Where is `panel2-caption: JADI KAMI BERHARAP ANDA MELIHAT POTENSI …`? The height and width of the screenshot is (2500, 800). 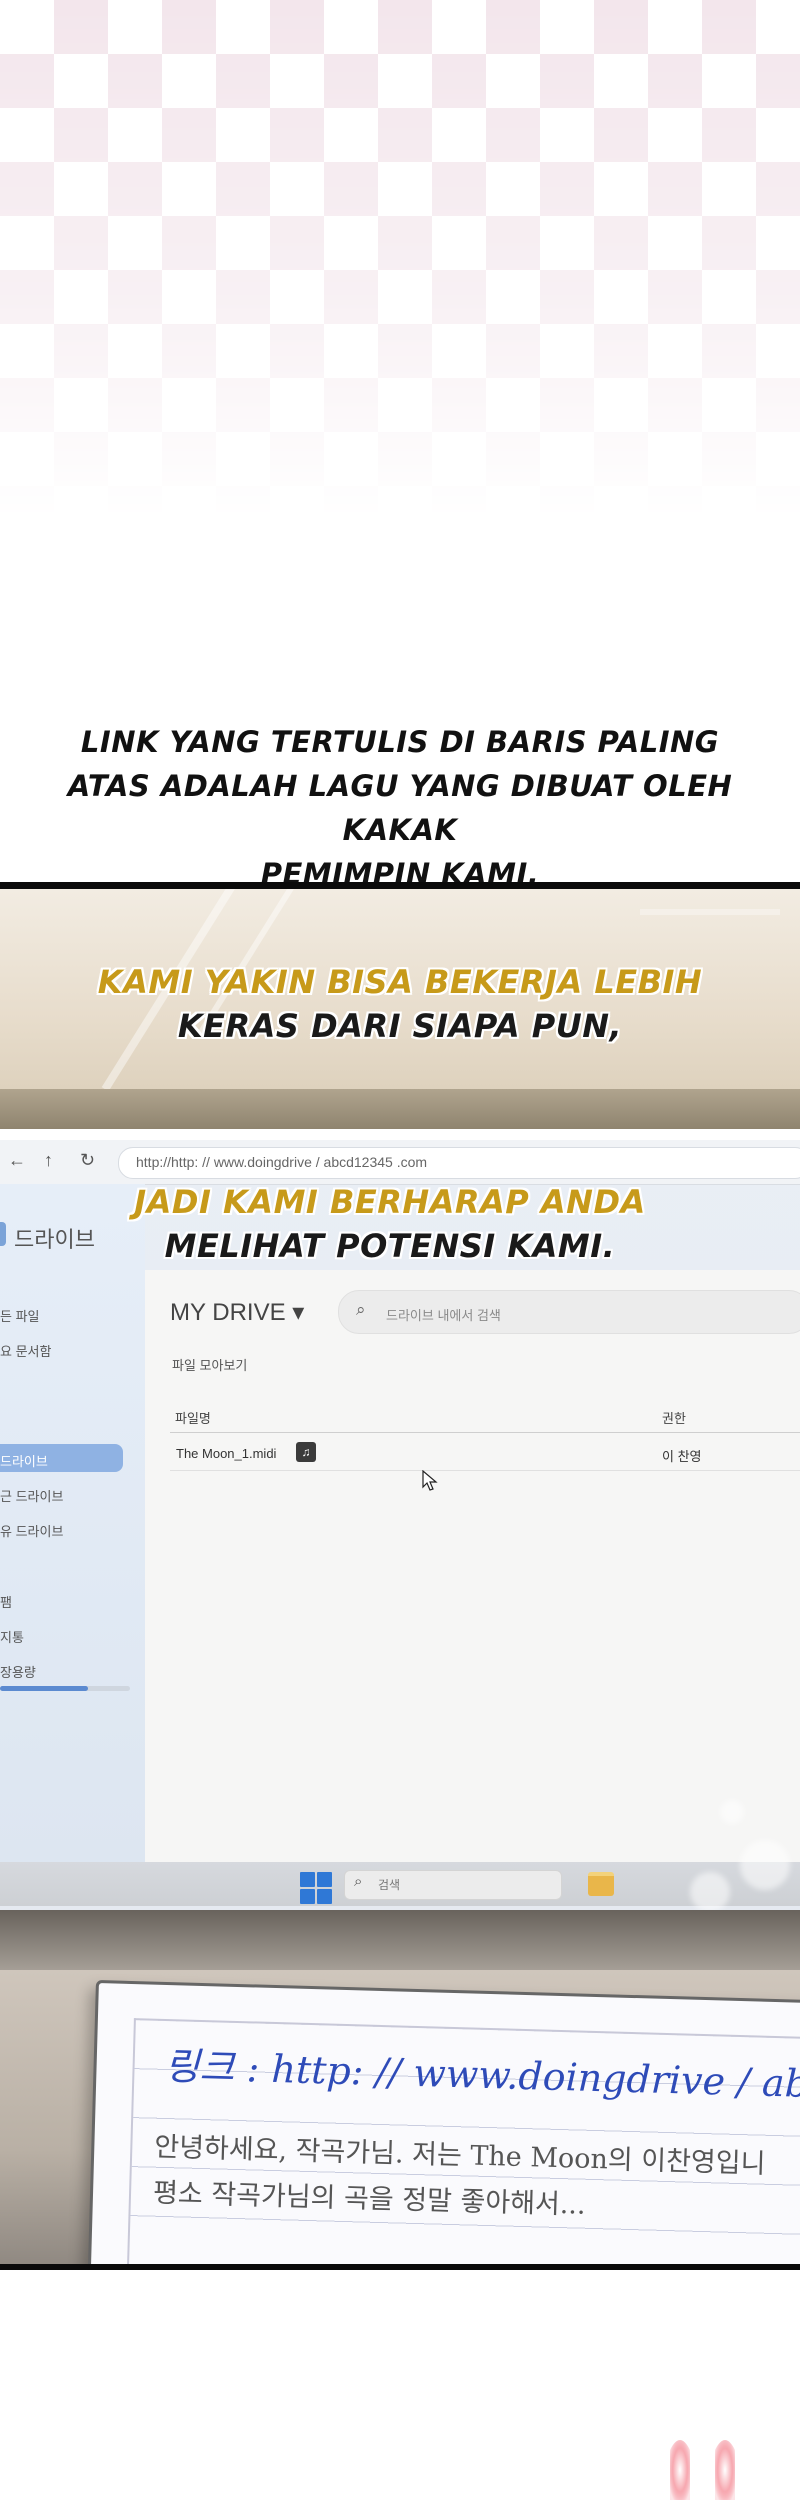 panel2-caption: JADI KAMI BERHARAP ANDA MELIHAT POTENSI … is located at coordinates (390, 1224).